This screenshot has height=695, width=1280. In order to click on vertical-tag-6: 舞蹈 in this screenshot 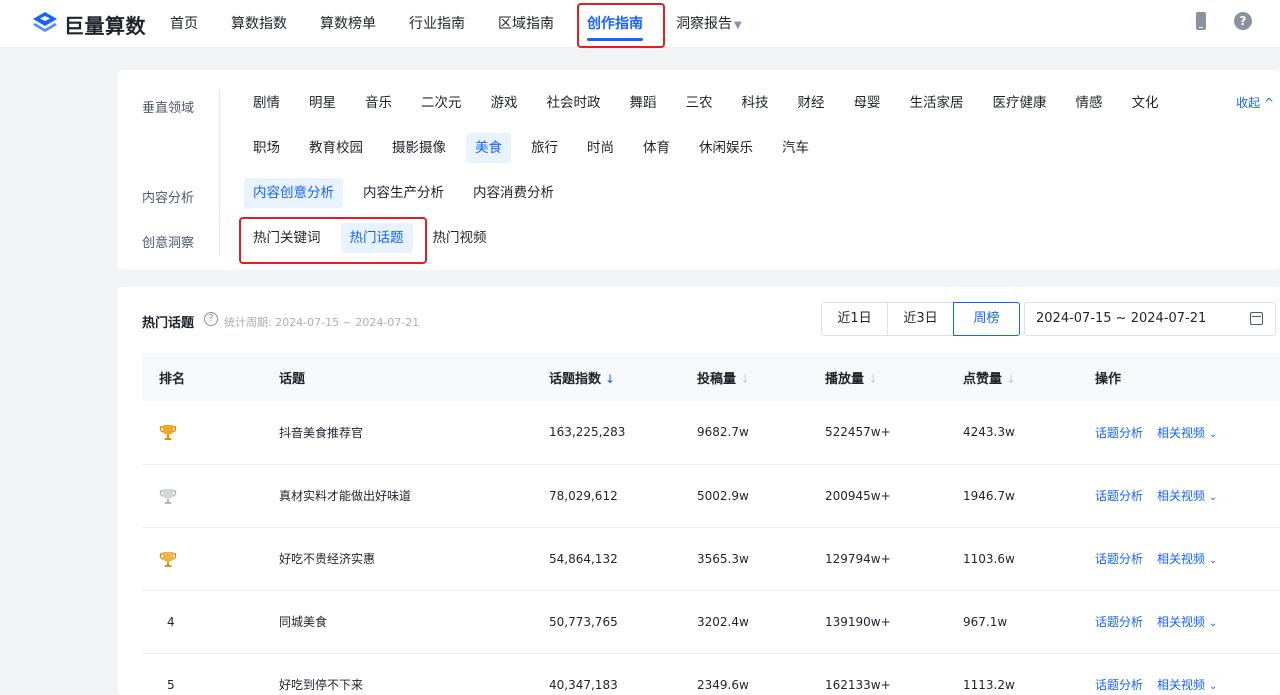, I will do `click(643, 103)`.